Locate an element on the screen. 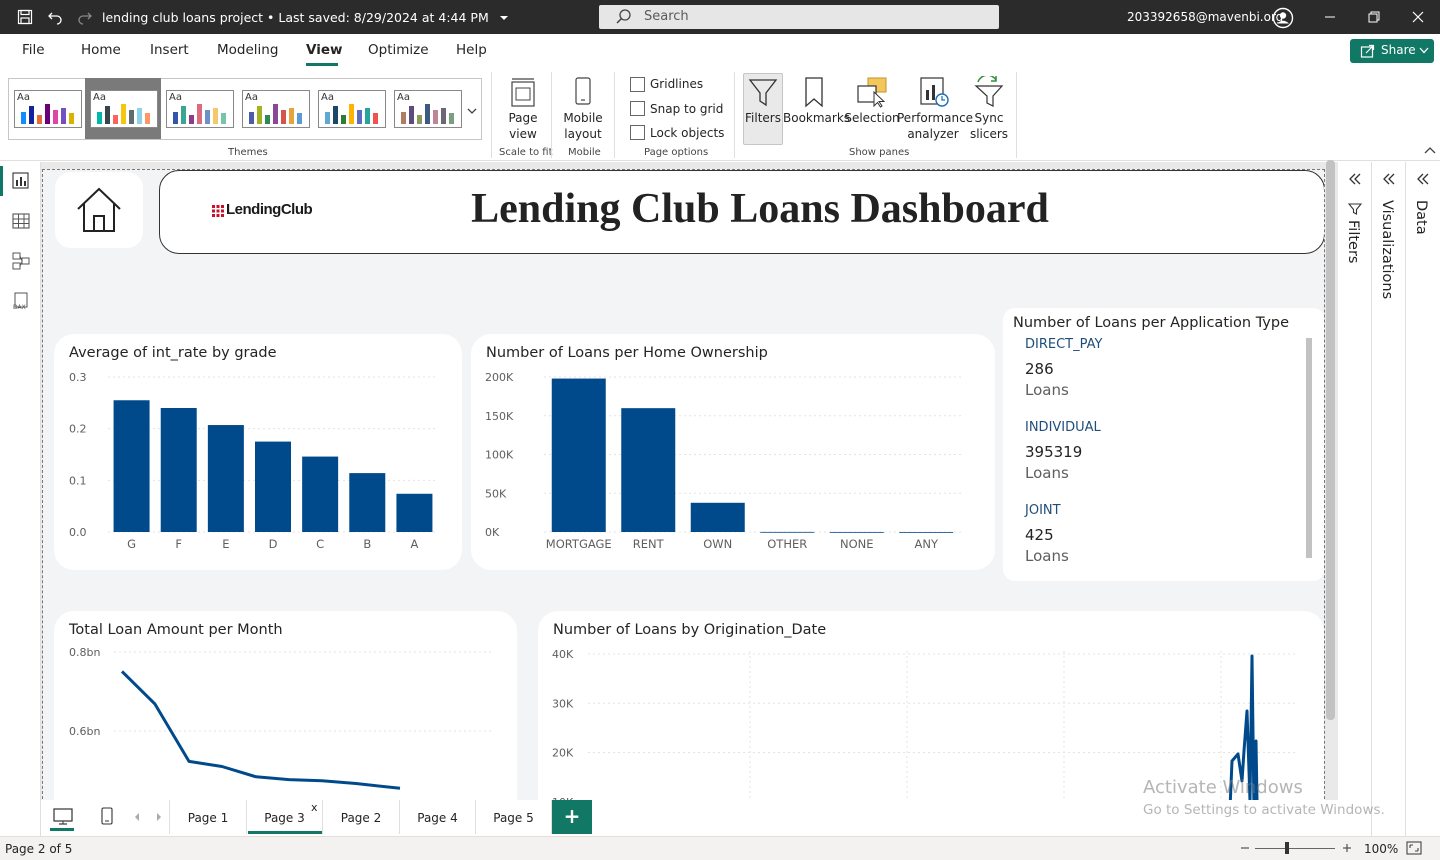  tab-optimize: Optimize is located at coordinates (398, 50).